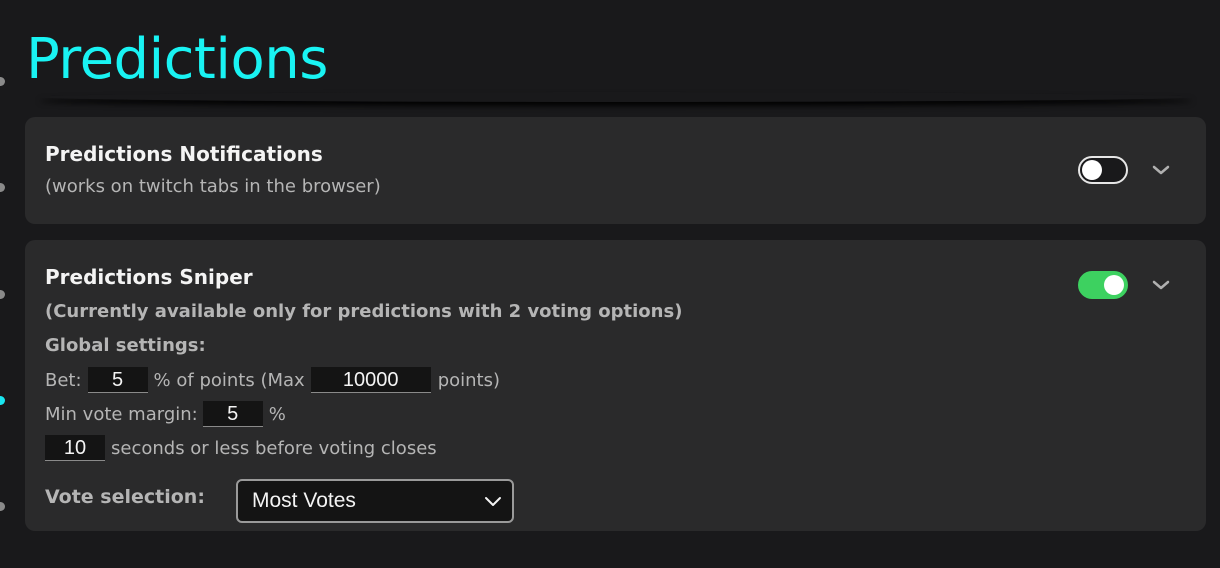 This screenshot has width=1220, height=568. I want to click on bet-percent-suffix: % of points (Max, so click(229, 380).